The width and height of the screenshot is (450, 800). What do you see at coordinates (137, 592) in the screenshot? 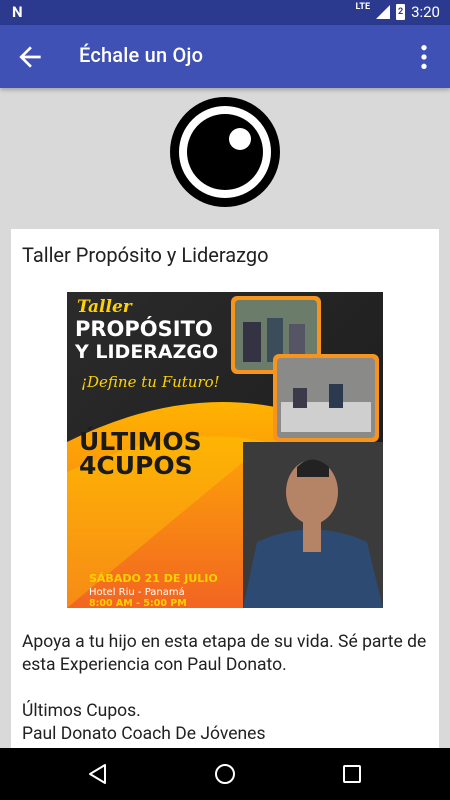
I see `poster-venue: Hotel Riu - Panamá` at bounding box center [137, 592].